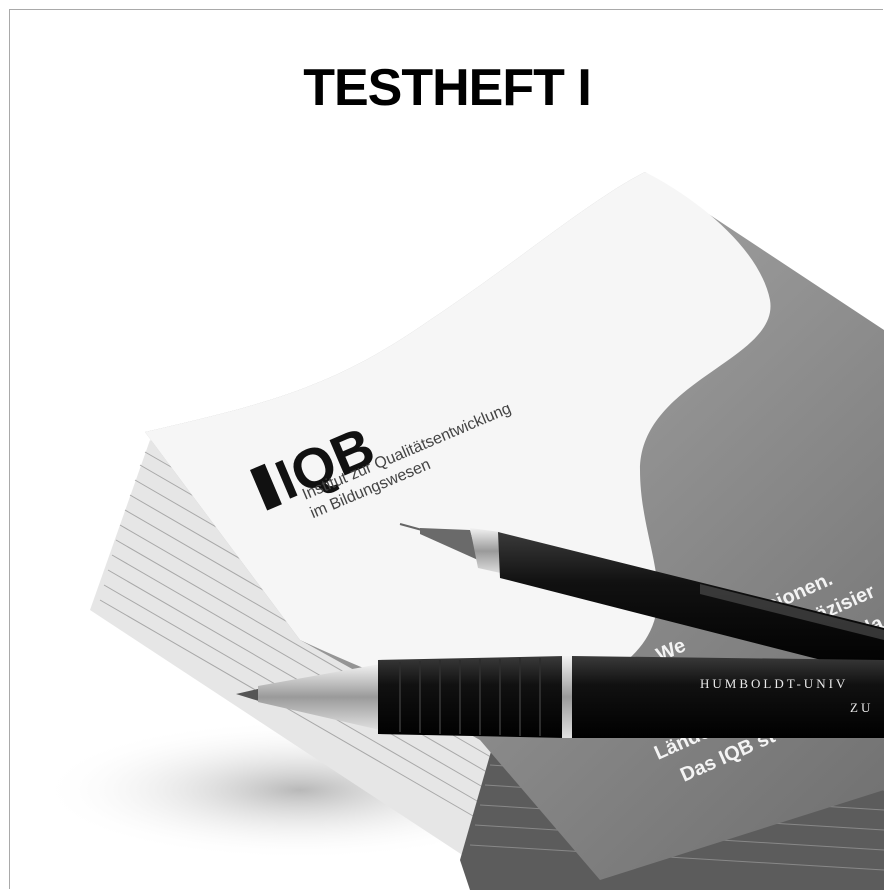 This screenshot has height=890, width=884. What do you see at coordinates (774, 683) in the screenshot?
I see `pen-engraving-line1: HUMBOLDT-UNIV` at bounding box center [774, 683].